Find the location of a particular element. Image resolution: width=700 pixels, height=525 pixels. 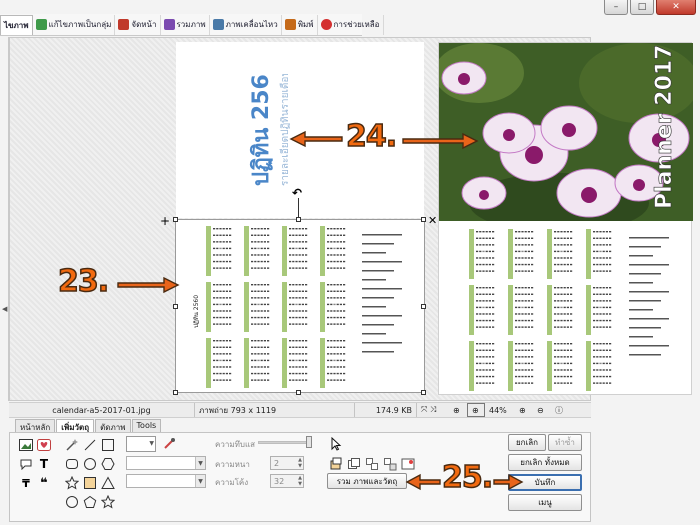

menu-item-layout: จัดหน้า is located at coordinates (138, 24).